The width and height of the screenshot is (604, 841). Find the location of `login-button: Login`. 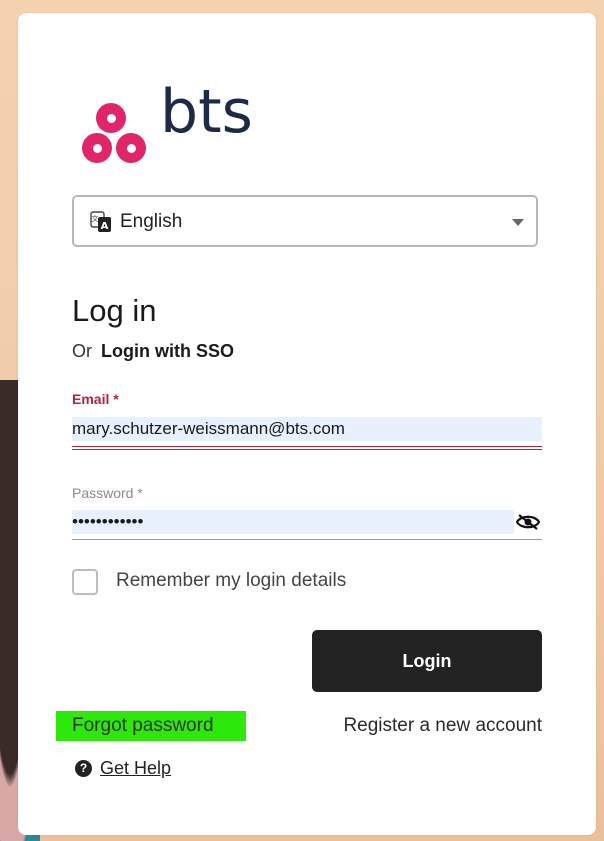

login-button: Login is located at coordinates (427, 661).